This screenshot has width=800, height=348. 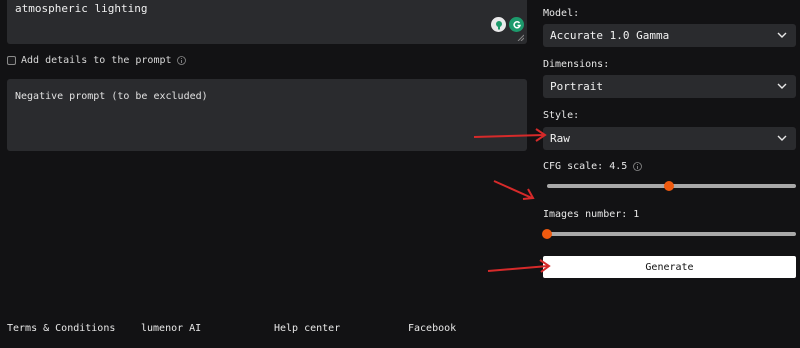 I want to click on images-number-label: Images number: 1, so click(x=591, y=214).